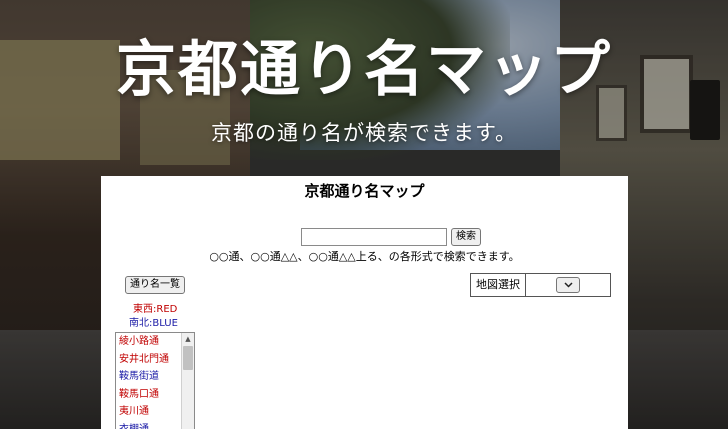  What do you see at coordinates (155, 309) in the screenshot?
I see `legend-east-west: 東西:RED` at bounding box center [155, 309].